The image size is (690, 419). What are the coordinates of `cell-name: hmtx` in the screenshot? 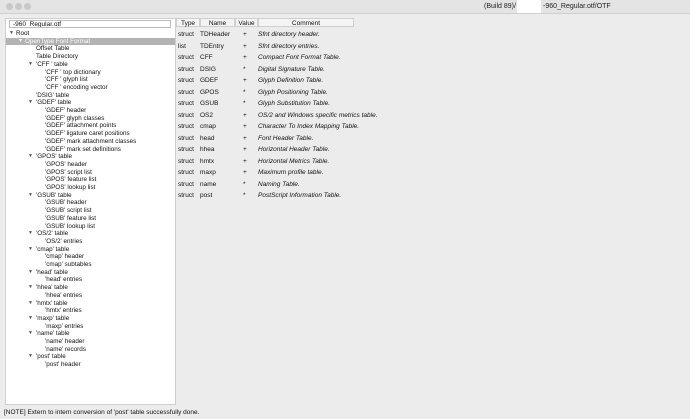 It's located at (207, 161).